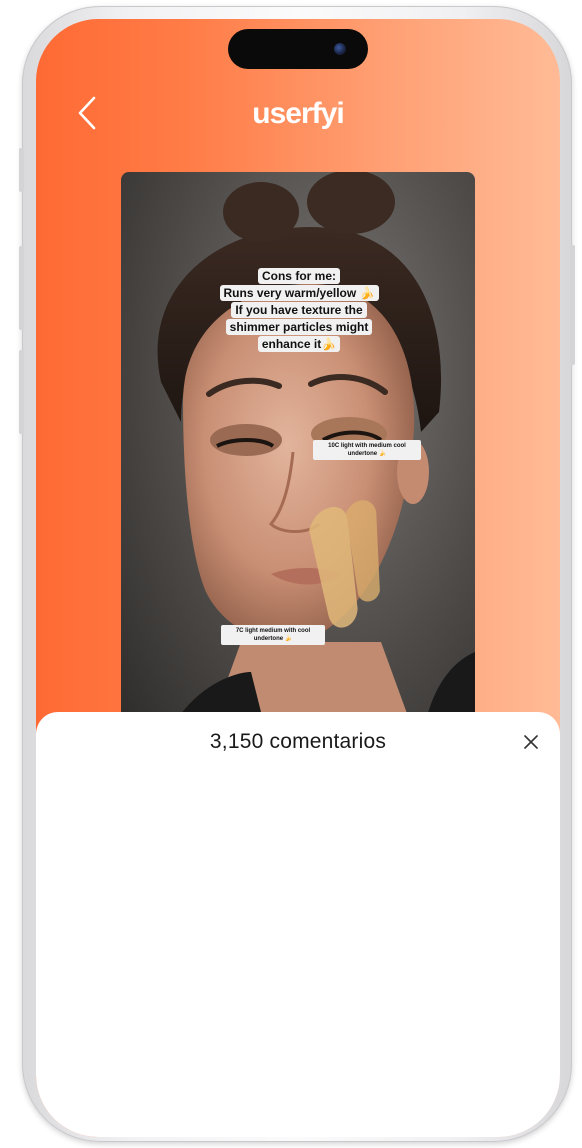 This screenshot has width=582, height=1148. I want to click on caption-line: shimmer particles might, so click(299, 327).